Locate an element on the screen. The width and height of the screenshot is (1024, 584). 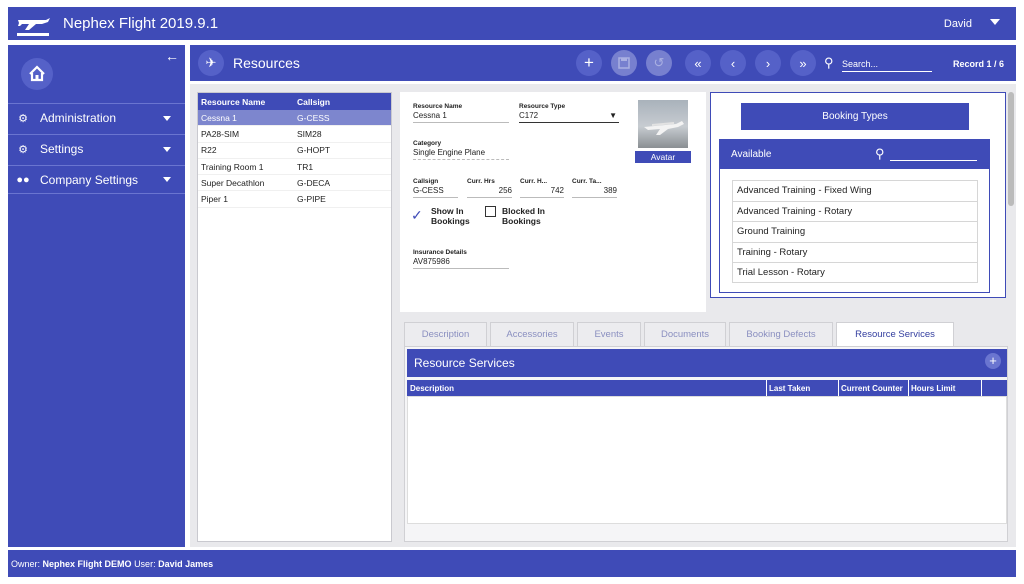
add-button: + is located at coordinates (589, 63).